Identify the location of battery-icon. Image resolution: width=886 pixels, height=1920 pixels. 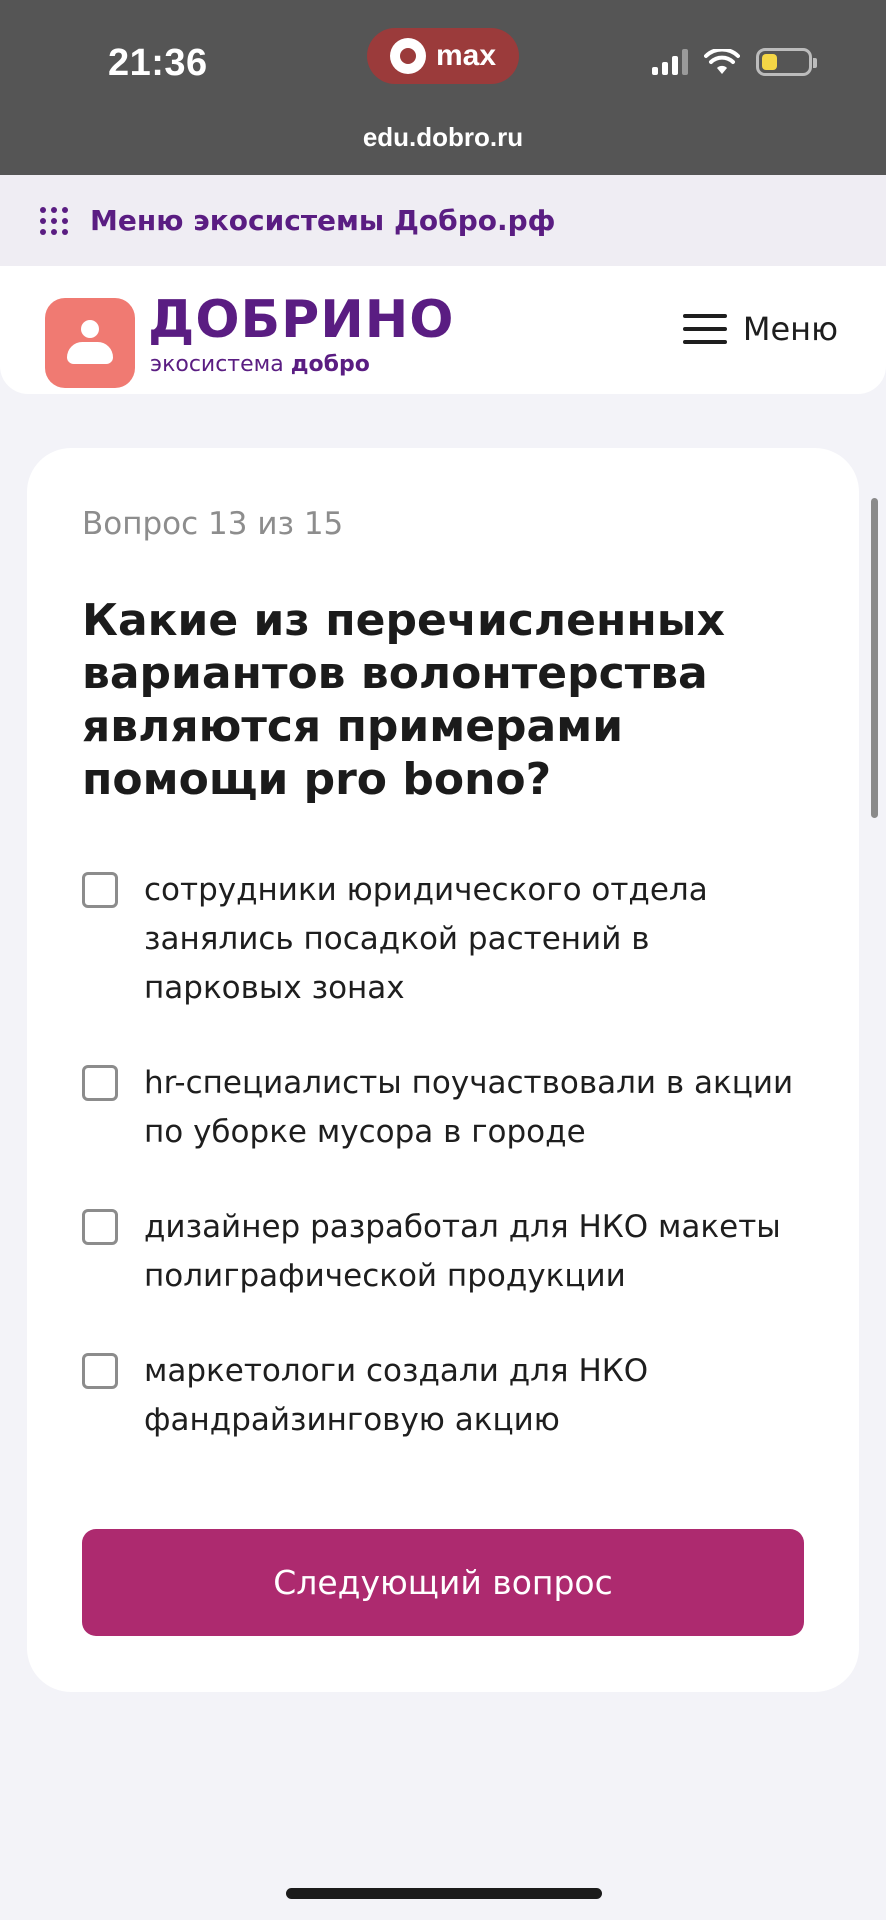
(786, 62).